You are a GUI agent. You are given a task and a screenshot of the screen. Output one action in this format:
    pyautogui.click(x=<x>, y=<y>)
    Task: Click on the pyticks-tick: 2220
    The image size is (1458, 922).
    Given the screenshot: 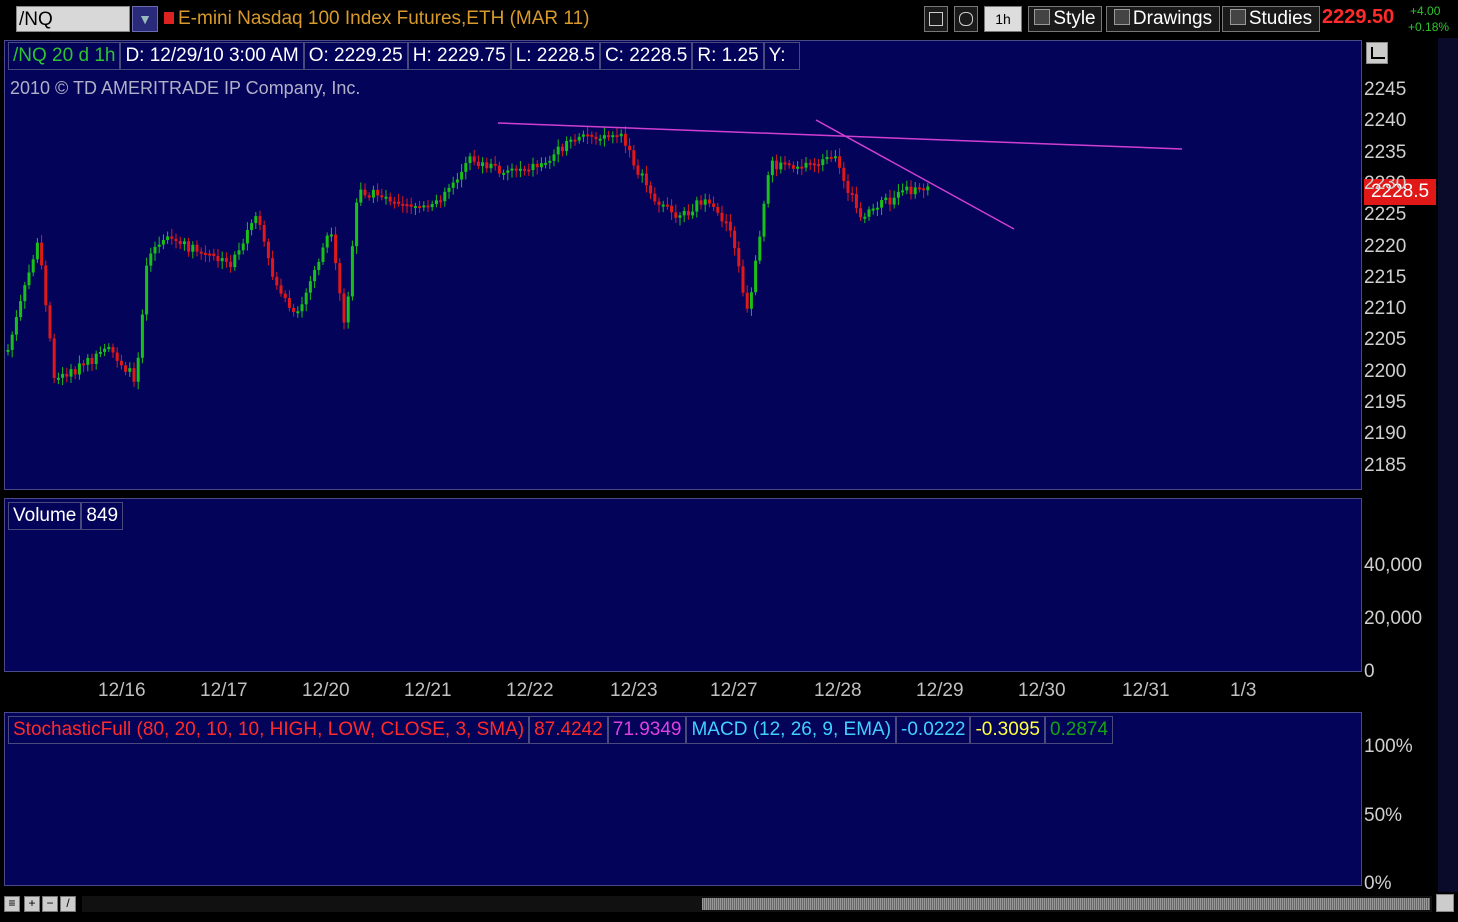 What is the action you would take?
    pyautogui.click(x=1385, y=246)
    